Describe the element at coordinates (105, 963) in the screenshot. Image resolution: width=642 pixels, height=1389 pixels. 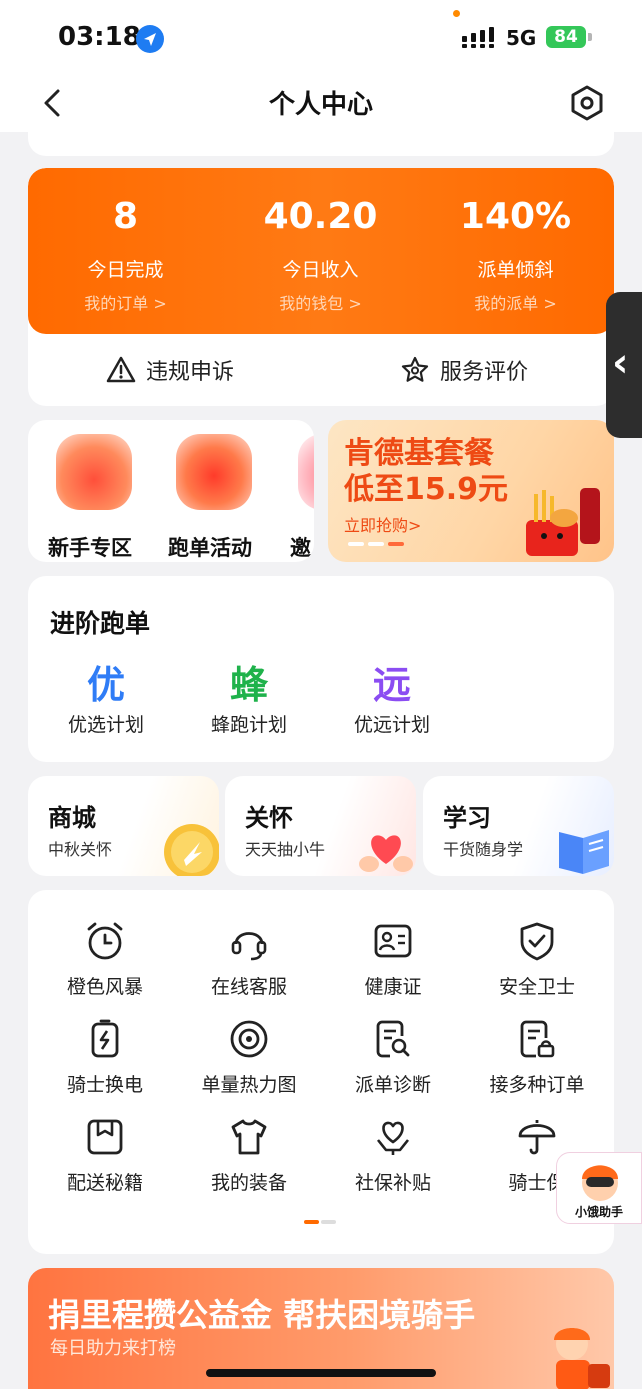
I see `tool-orange-storm: 橙色风暴` at that location.